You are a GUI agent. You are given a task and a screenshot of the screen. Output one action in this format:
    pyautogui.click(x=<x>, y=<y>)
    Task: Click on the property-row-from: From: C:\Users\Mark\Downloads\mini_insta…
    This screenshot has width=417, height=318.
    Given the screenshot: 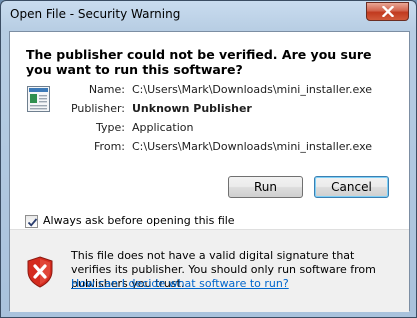 What is the action you would take?
    pyautogui.click(x=210, y=148)
    